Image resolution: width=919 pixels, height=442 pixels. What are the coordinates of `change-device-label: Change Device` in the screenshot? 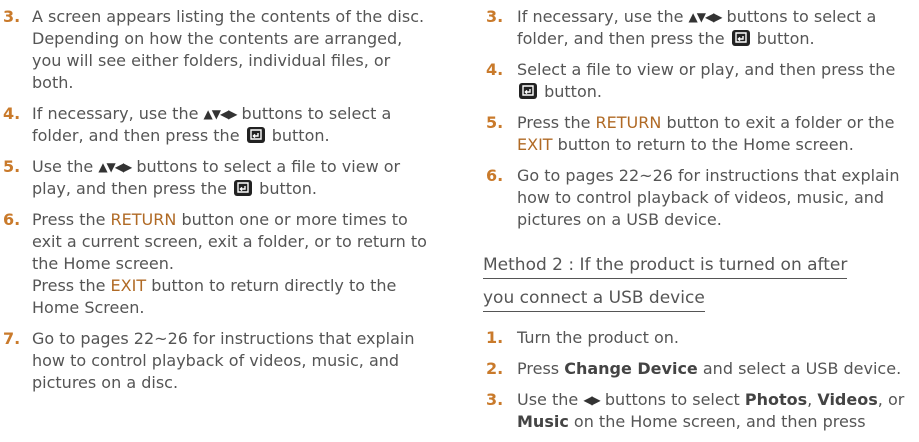 It's located at (631, 368).